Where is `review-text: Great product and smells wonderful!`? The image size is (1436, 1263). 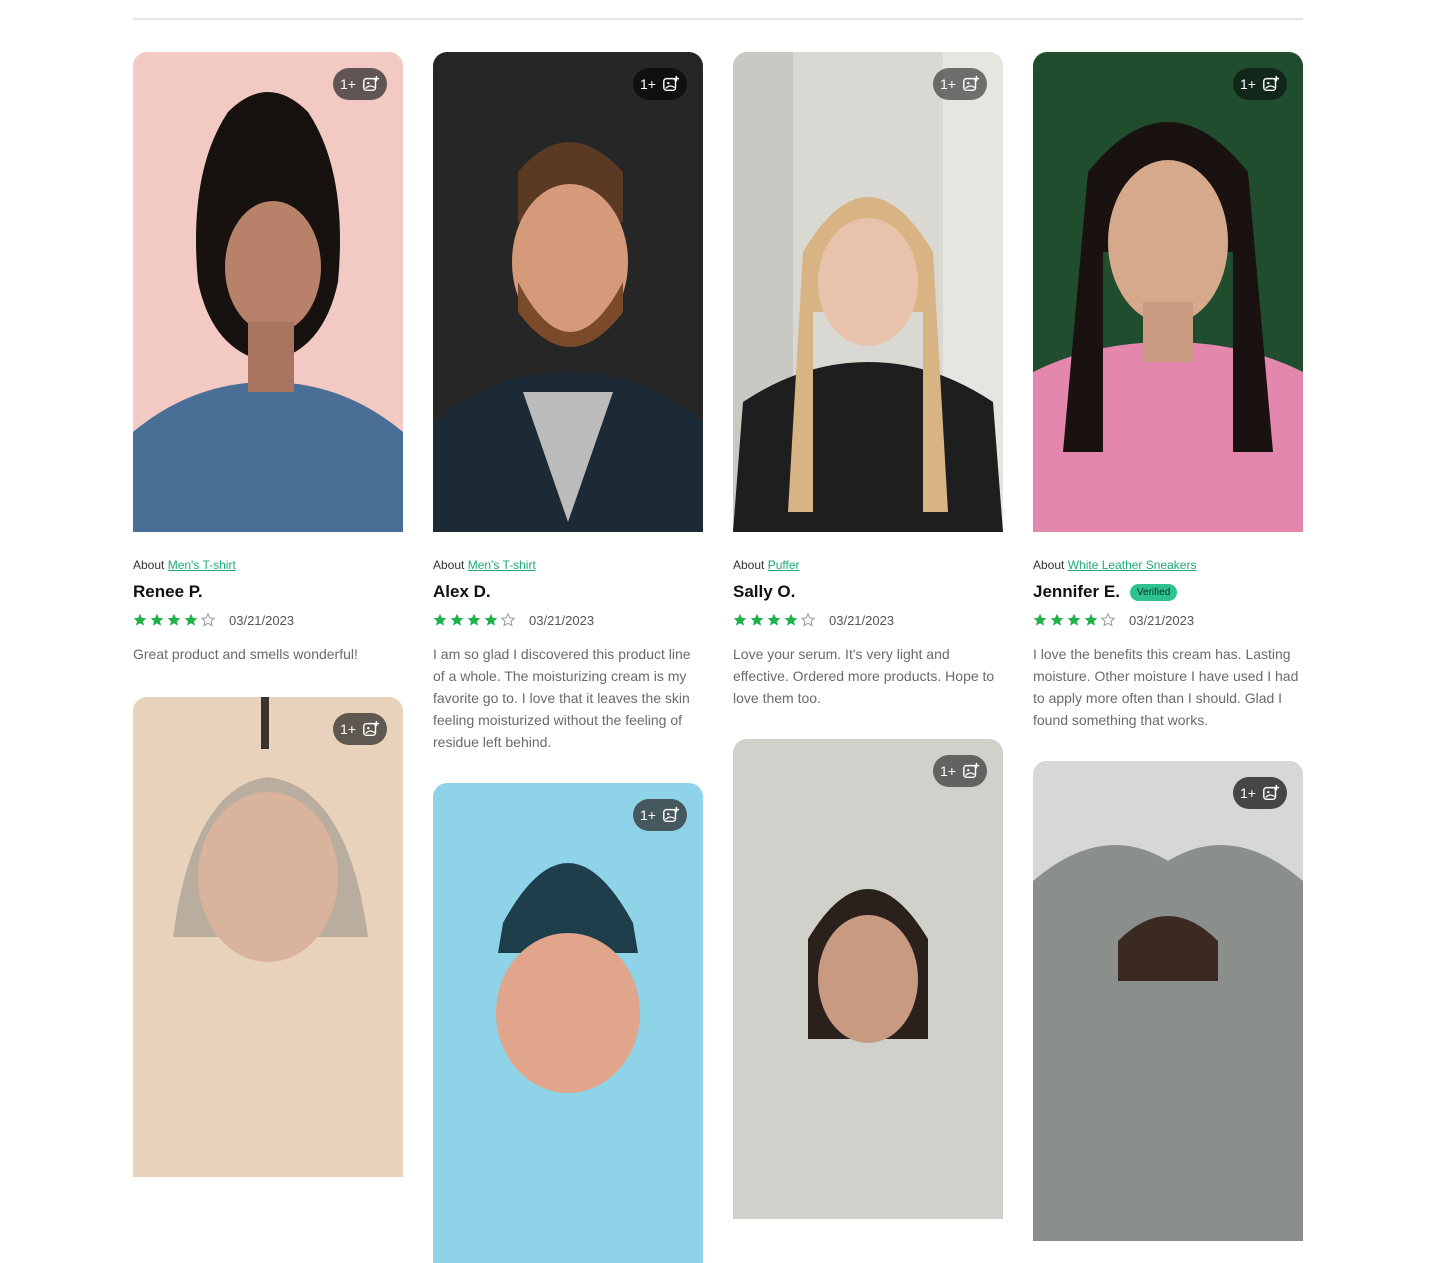 review-text: Great product and smells wonderful! is located at coordinates (245, 654).